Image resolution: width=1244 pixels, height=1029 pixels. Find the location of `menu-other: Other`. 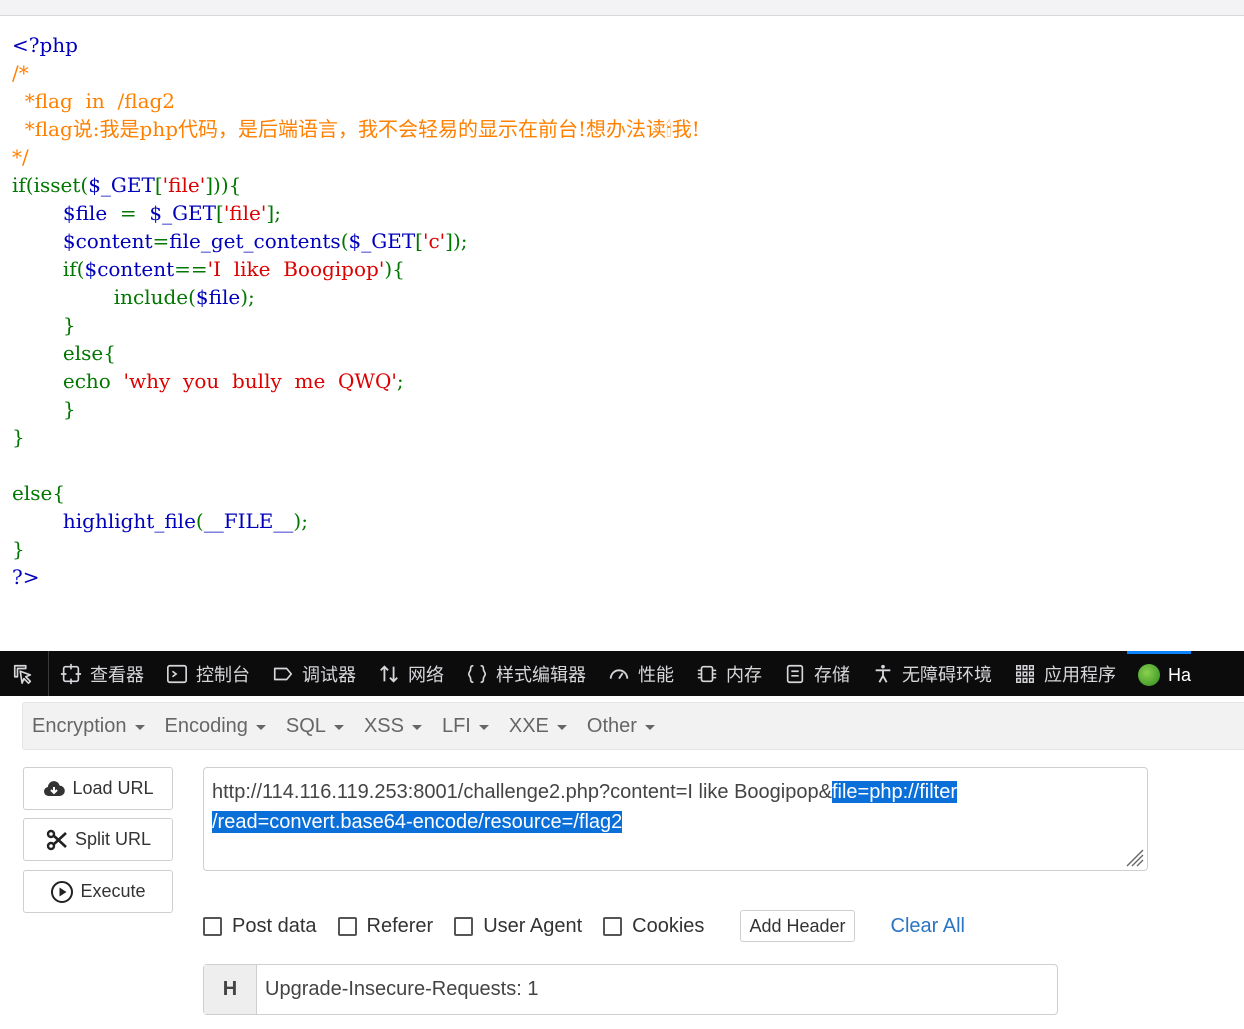

menu-other: Other is located at coordinates (621, 726).